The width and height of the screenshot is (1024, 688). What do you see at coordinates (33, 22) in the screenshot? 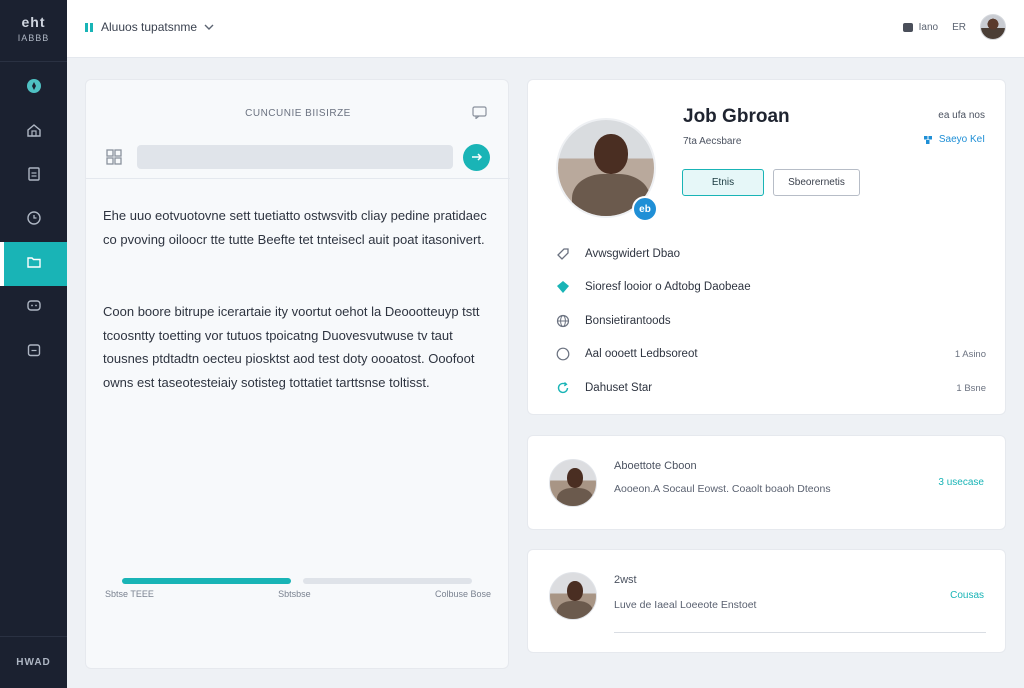
I see `brand-name: eht` at bounding box center [33, 22].